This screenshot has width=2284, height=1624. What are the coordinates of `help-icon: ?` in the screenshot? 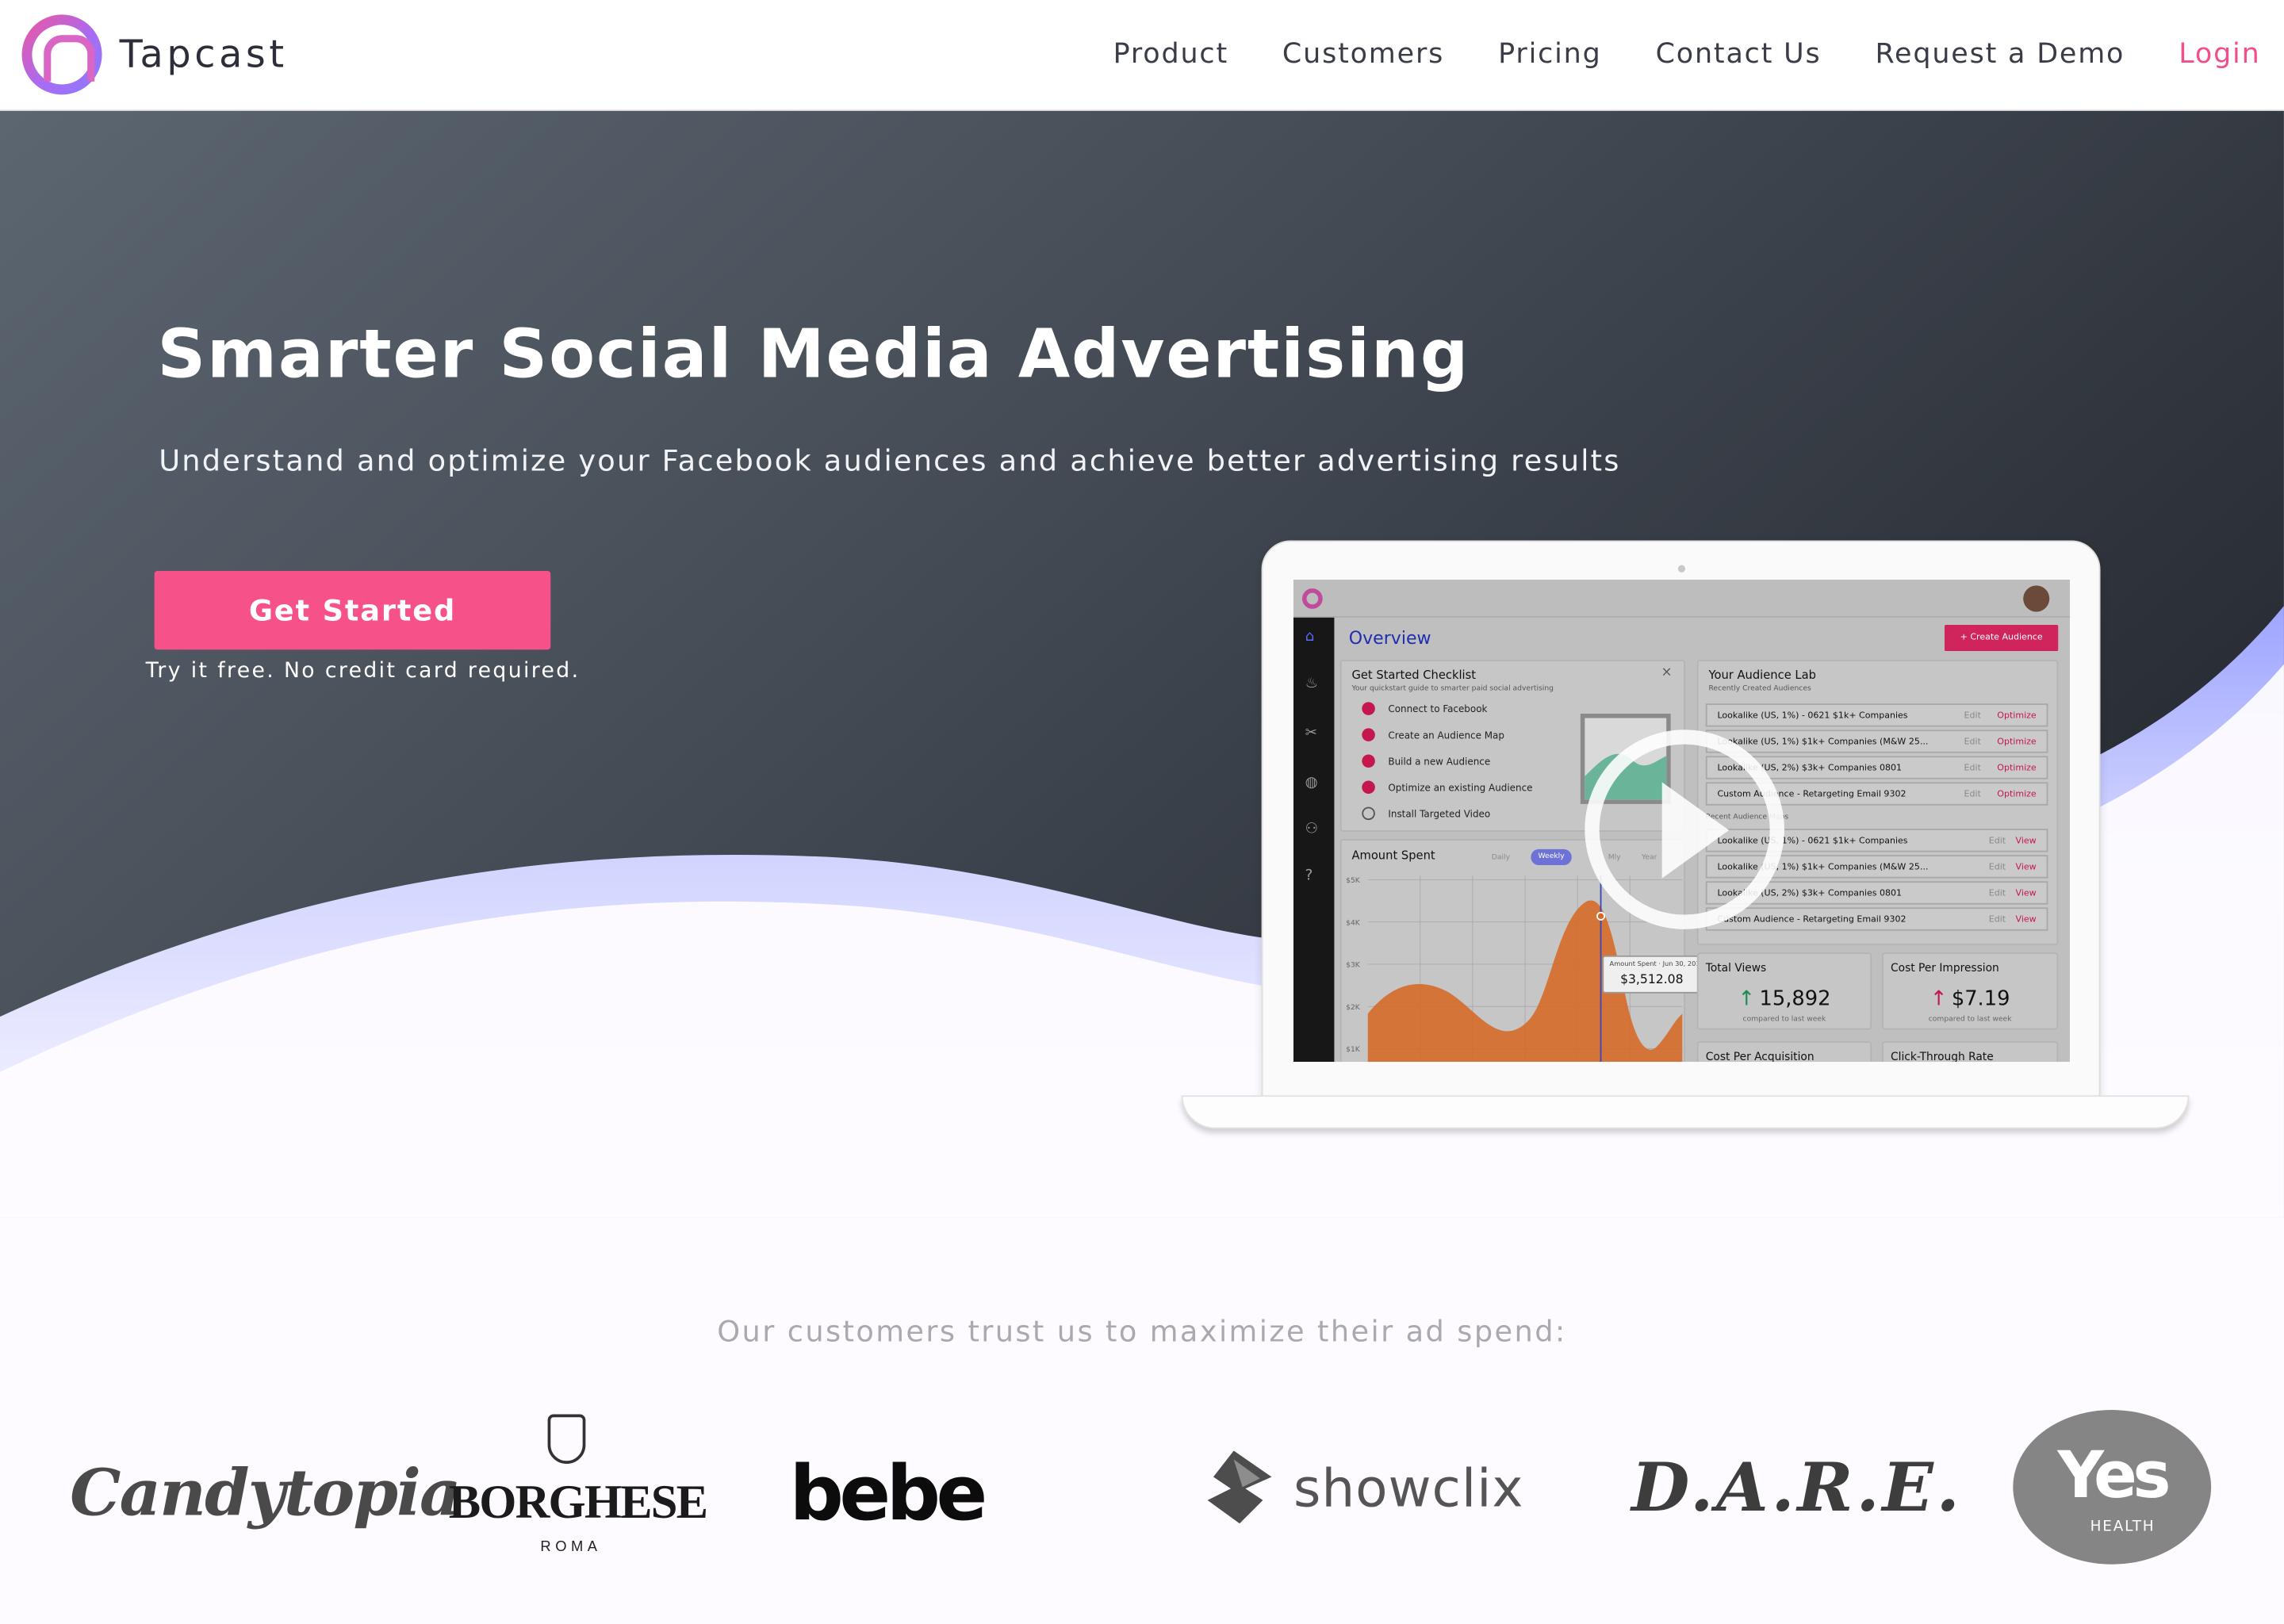 It's located at (1309, 876).